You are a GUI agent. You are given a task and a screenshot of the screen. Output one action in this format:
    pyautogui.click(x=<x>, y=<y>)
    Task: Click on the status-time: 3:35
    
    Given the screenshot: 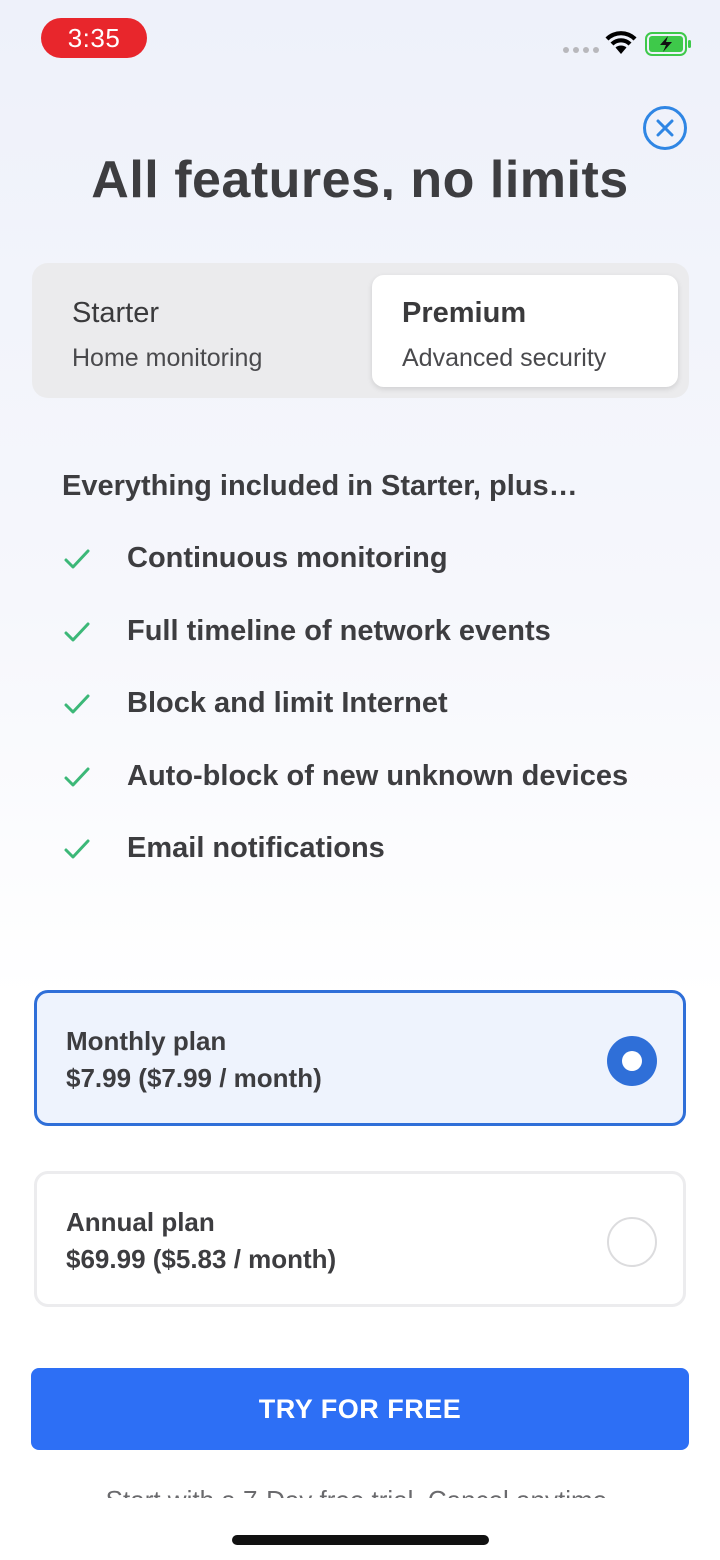 What is the action you would take?
    pyautogui.click(x=94, y=38)
    